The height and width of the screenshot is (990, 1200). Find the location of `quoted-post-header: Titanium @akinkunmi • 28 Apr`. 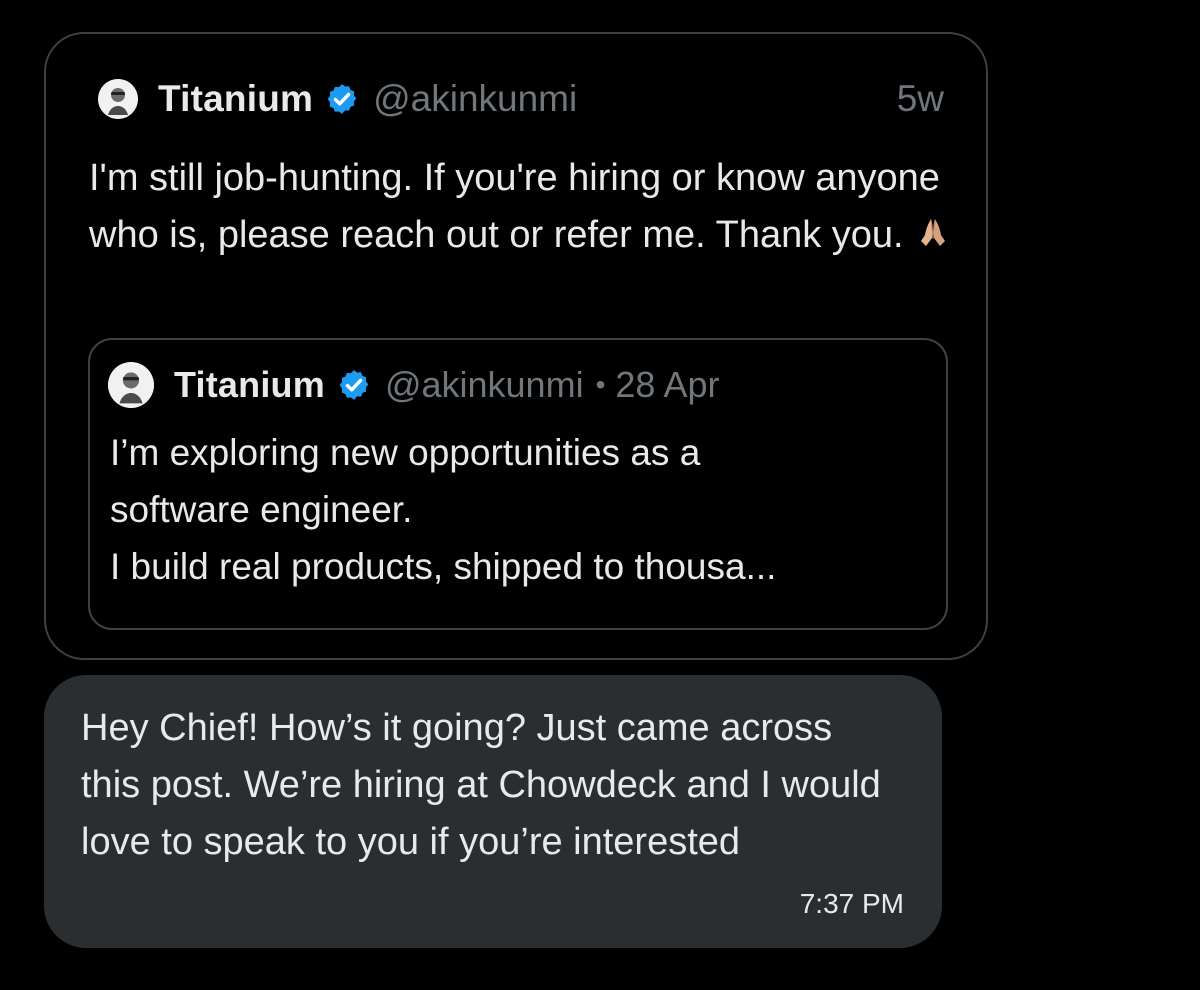

quoted-post-header: Titanium @akinkunmi • 28 Apr is located at coordinates (518, 385).